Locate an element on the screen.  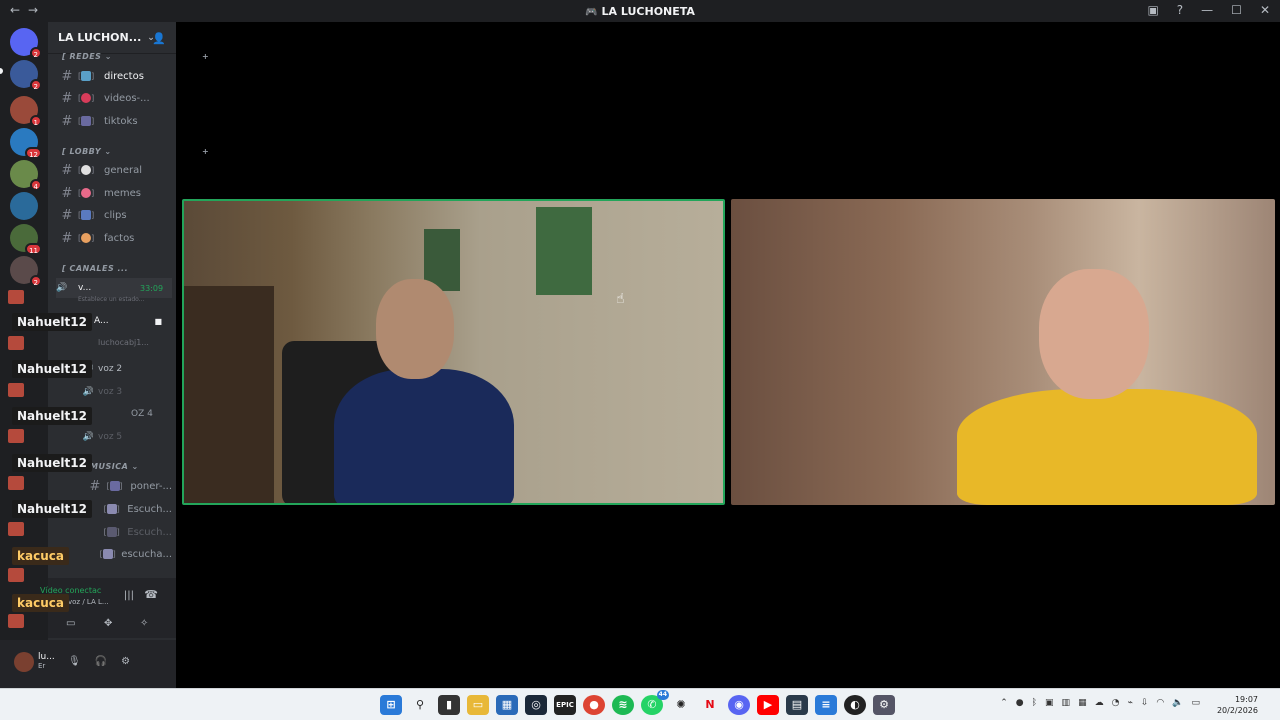
close-button: ✕ is located at coordinates (1265, 10).